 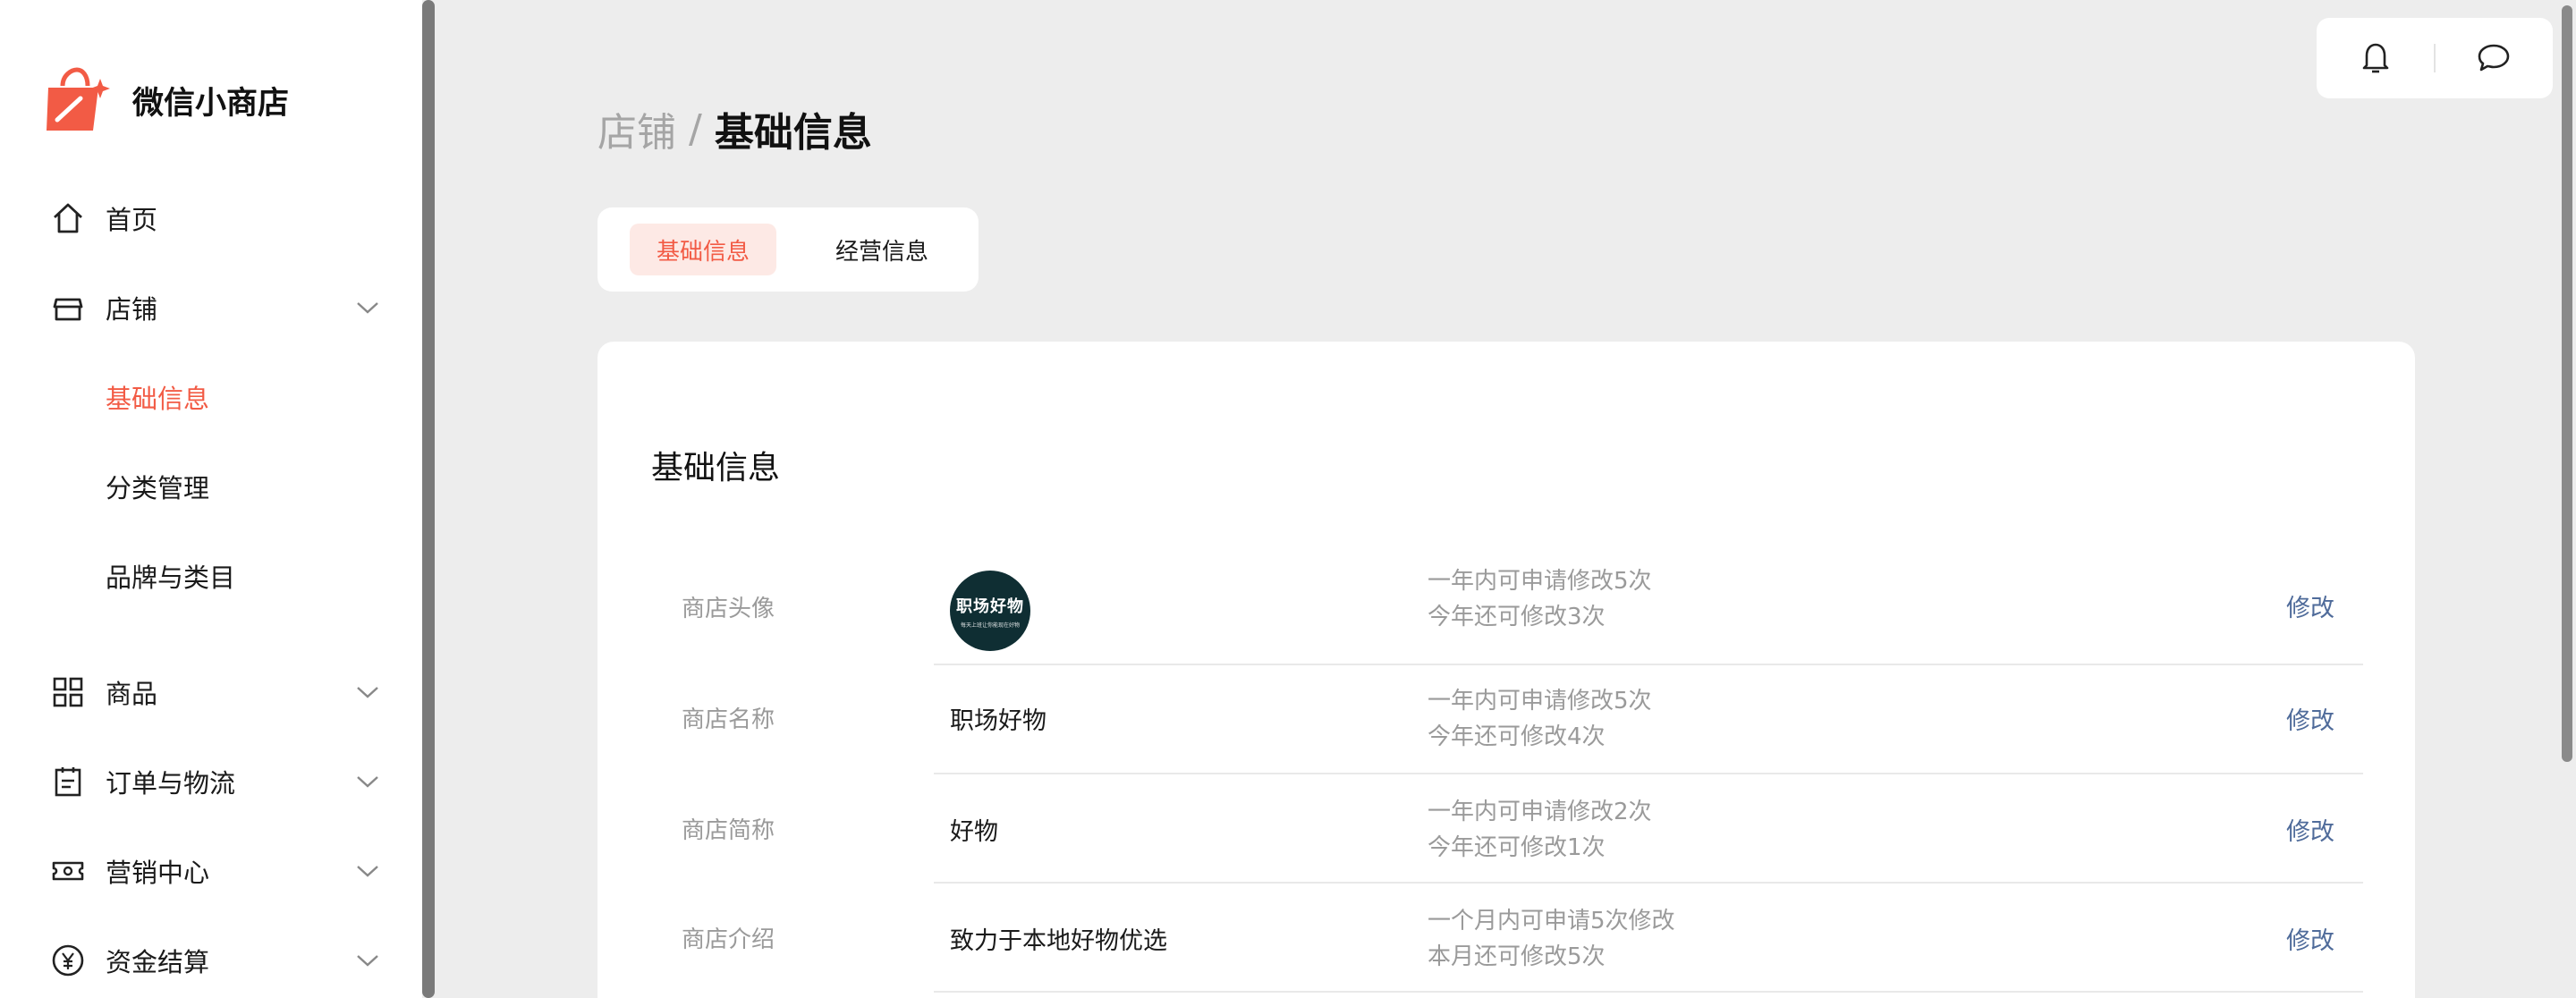 I want to click on notifications-button, so click(x=2375, y=58).